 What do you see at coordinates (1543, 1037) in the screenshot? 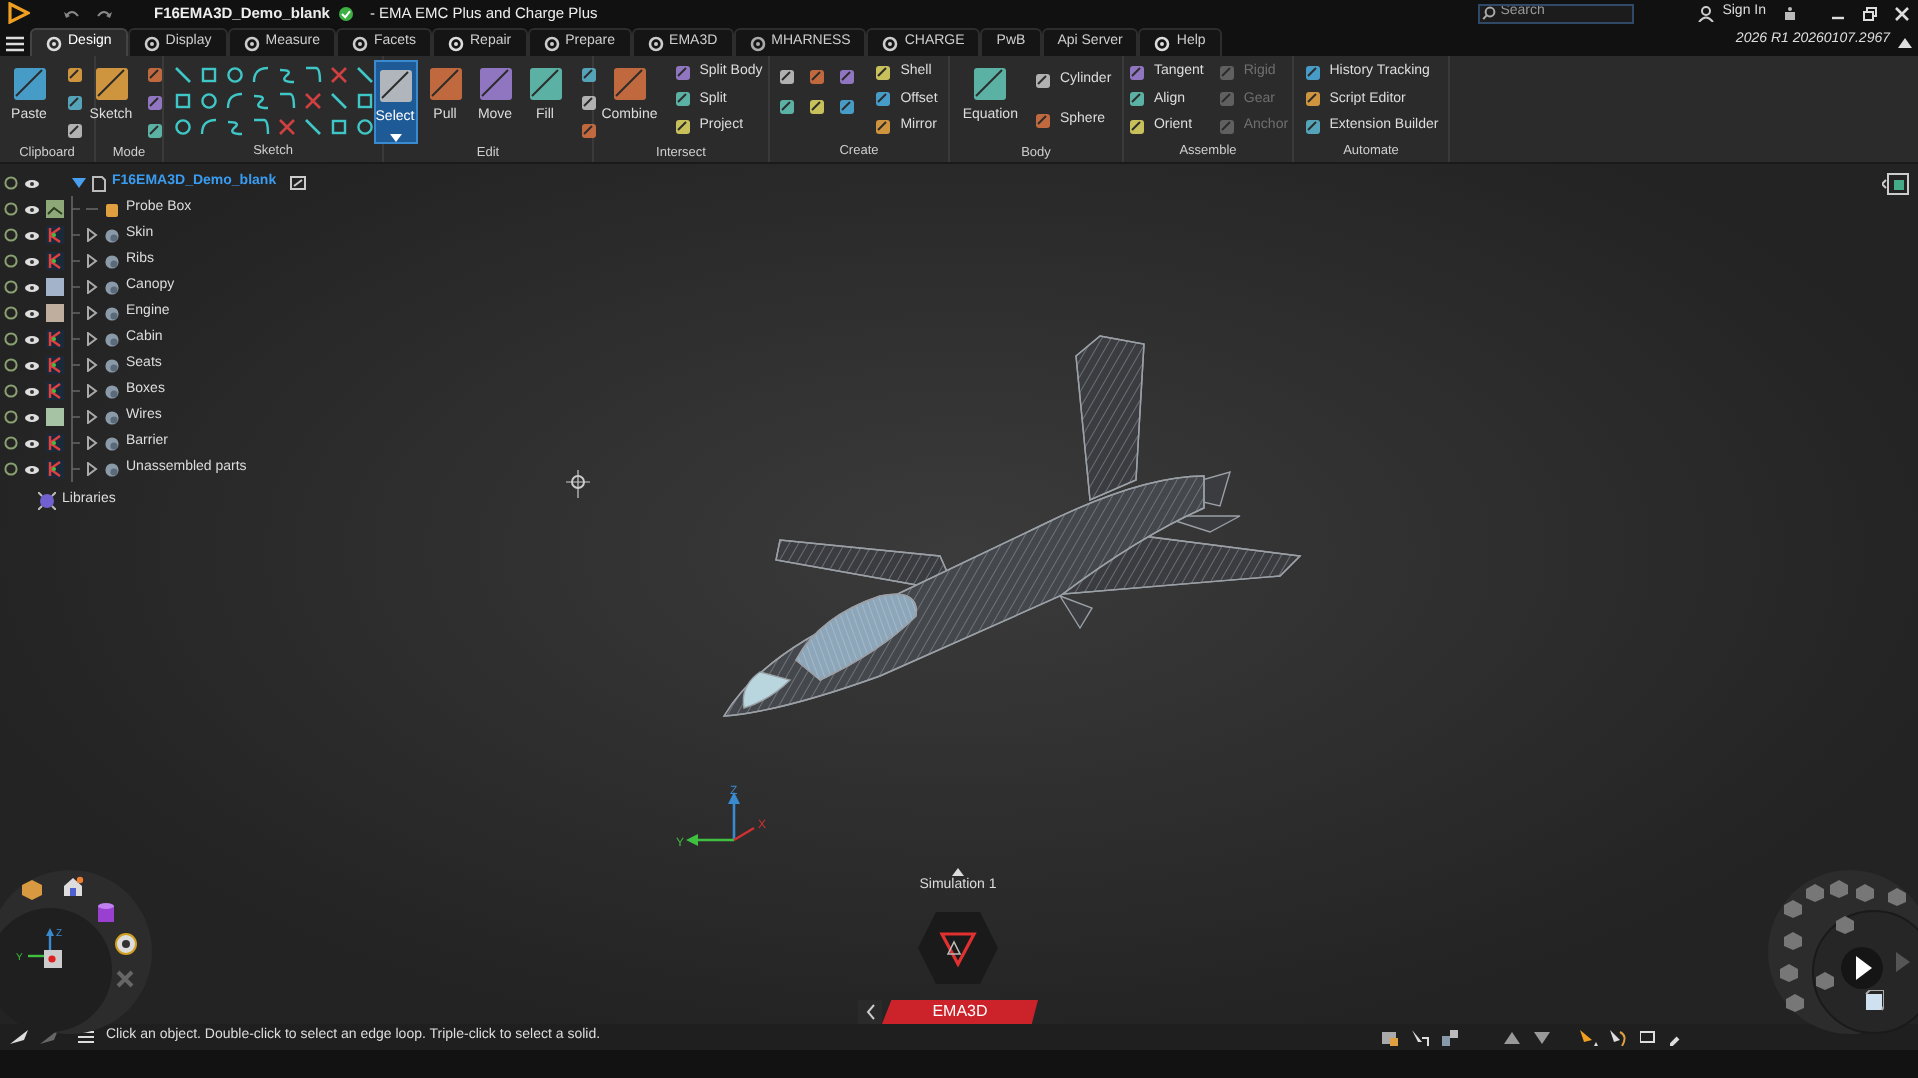
I see `down-triangle-icon` at bounding box center [1543, 1037].